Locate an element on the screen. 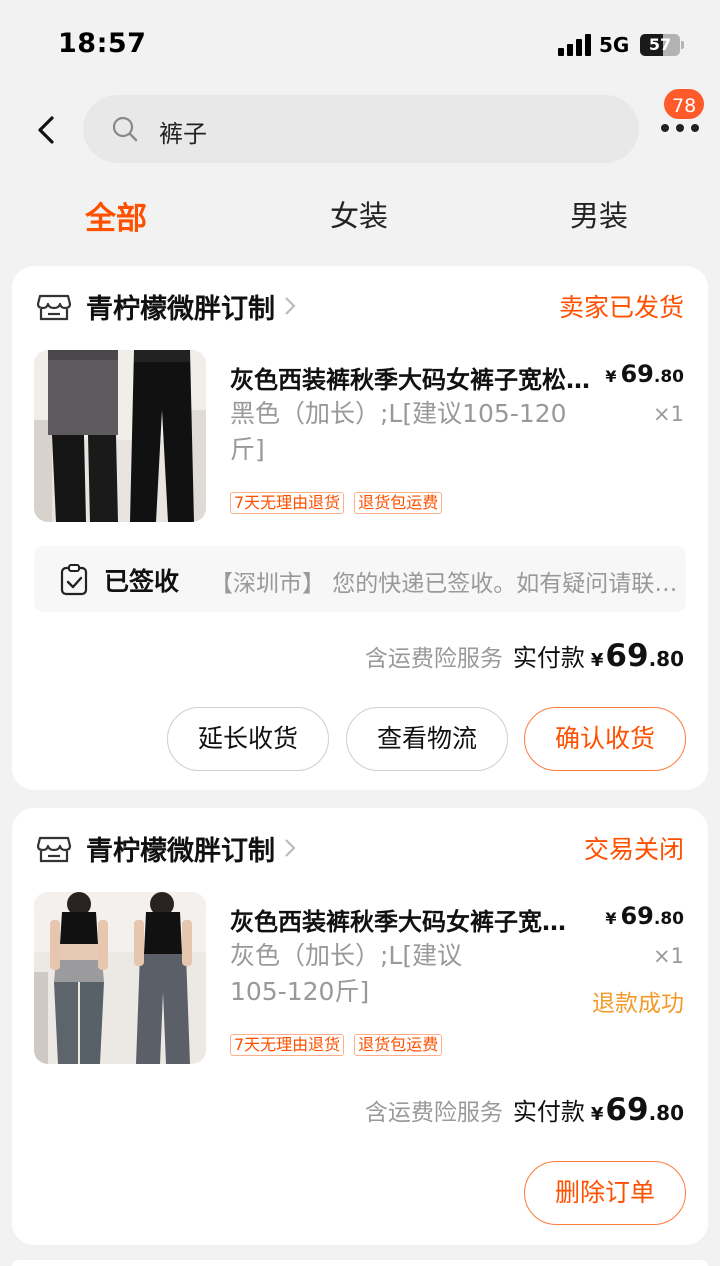 The height and width of the screenshot is (1266, 720). view-logistics-button: 查看物流 is located at coordinates (427, 739).